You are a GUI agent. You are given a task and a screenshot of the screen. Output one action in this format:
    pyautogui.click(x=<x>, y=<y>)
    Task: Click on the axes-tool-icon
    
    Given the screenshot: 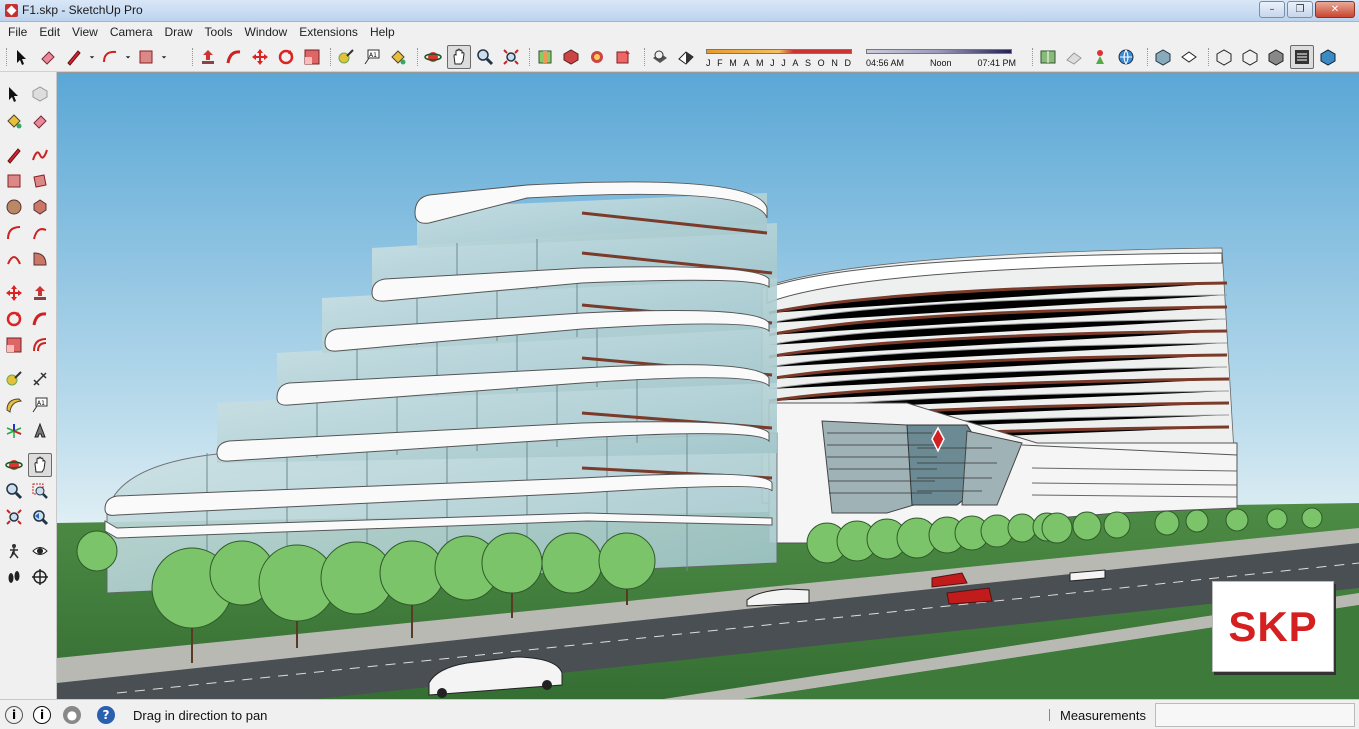 What is the action you would take?
    pyautogui.click(x=14, y=431)
    